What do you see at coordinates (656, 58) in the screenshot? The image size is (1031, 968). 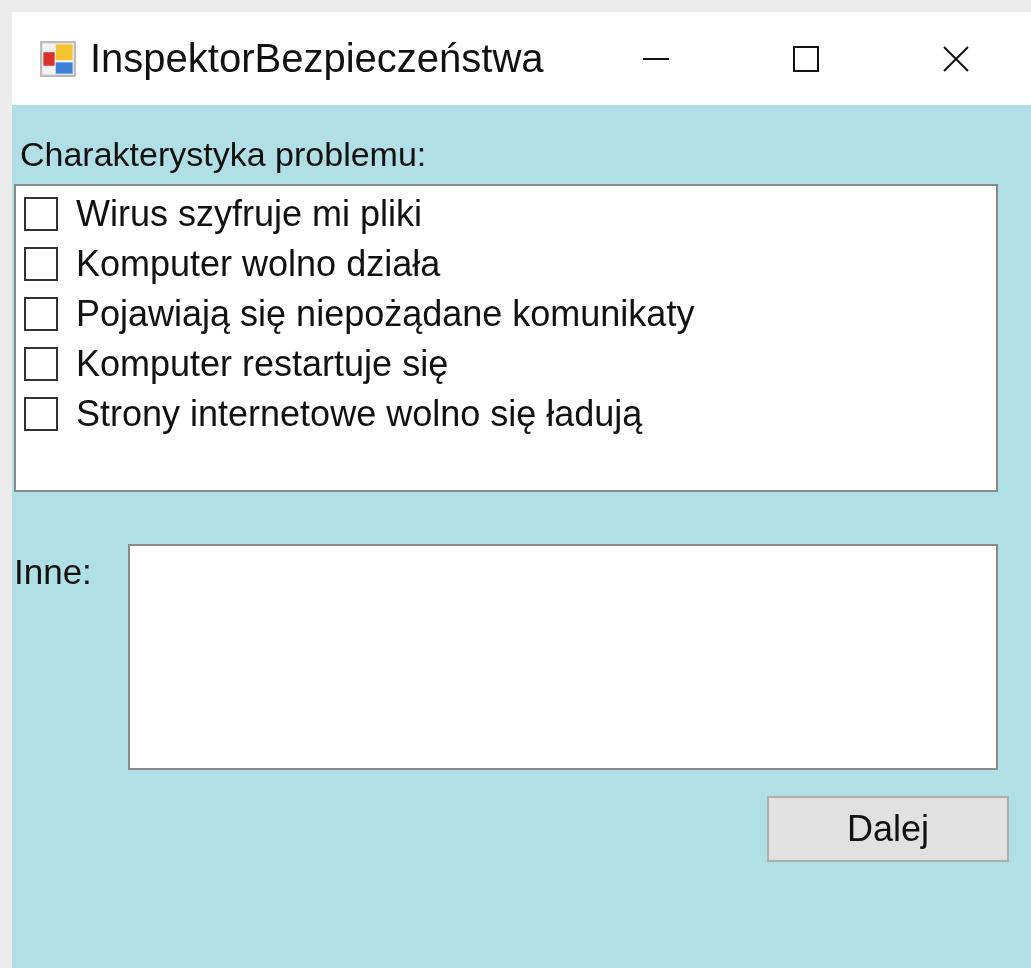 I see `minimize-icon` at bounding box center [656, 58].